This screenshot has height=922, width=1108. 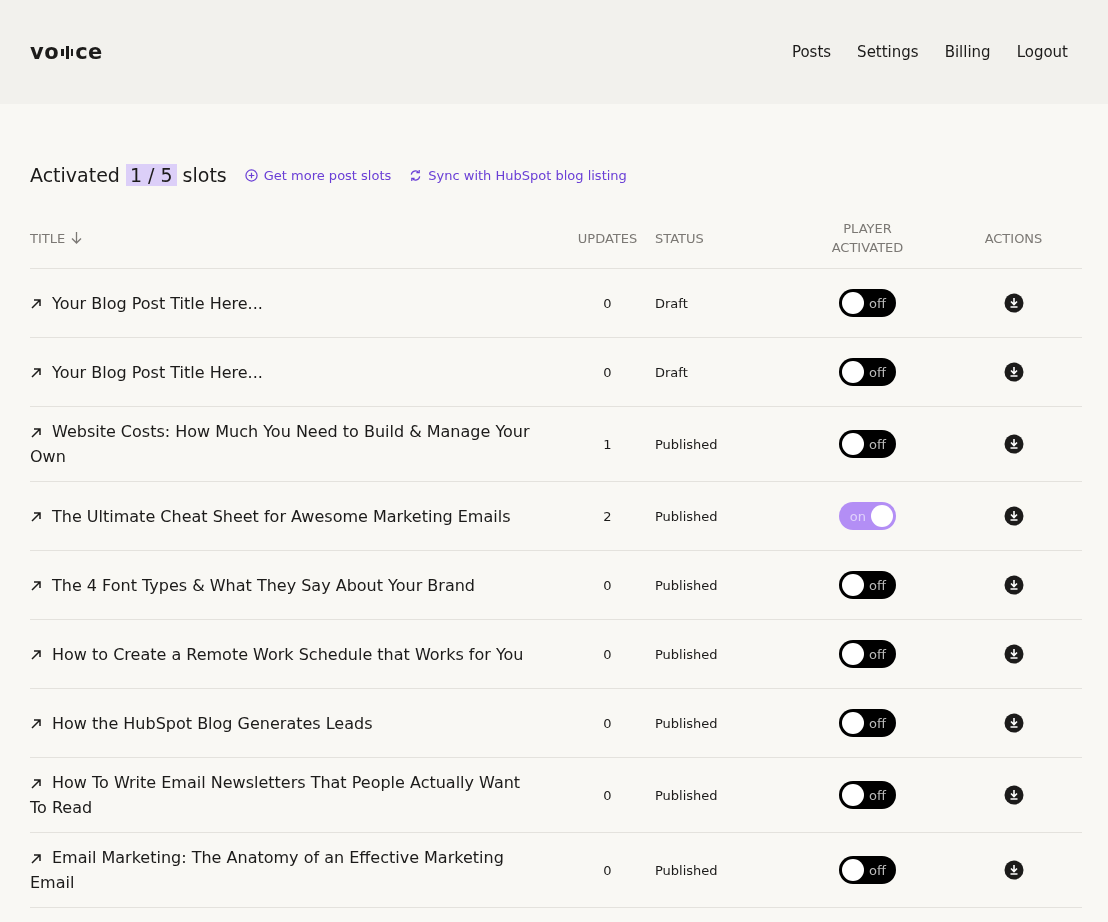 I want to click on column-header: PLAYER ACTIVATED, so click(x=867, y=238).